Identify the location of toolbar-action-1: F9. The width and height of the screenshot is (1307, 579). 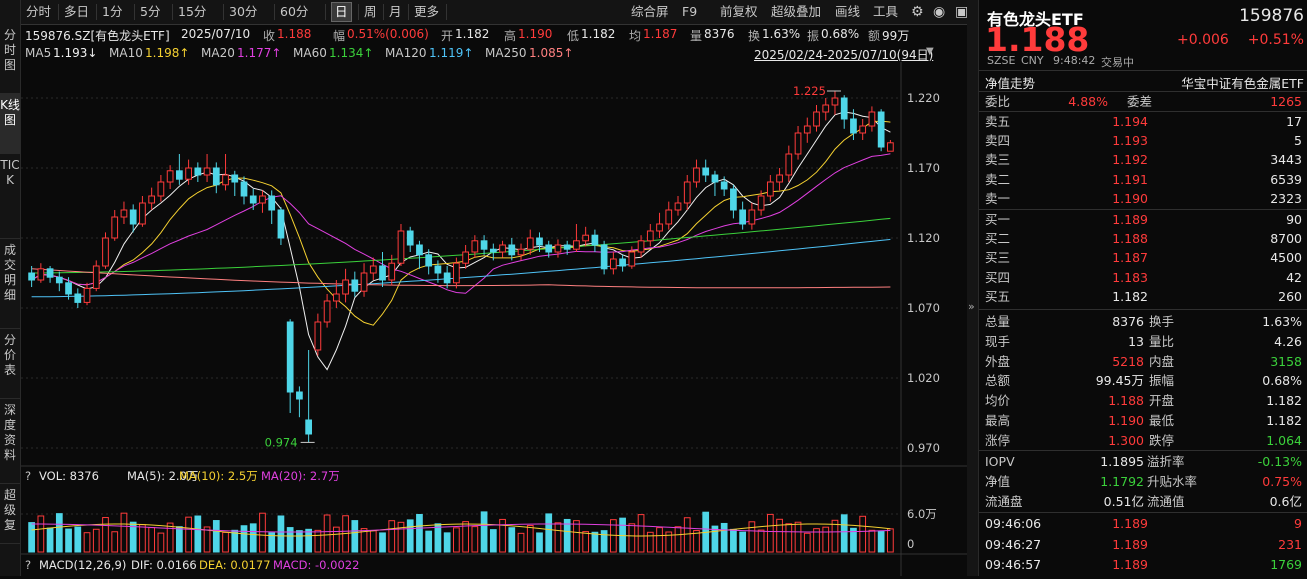
(689, 12).